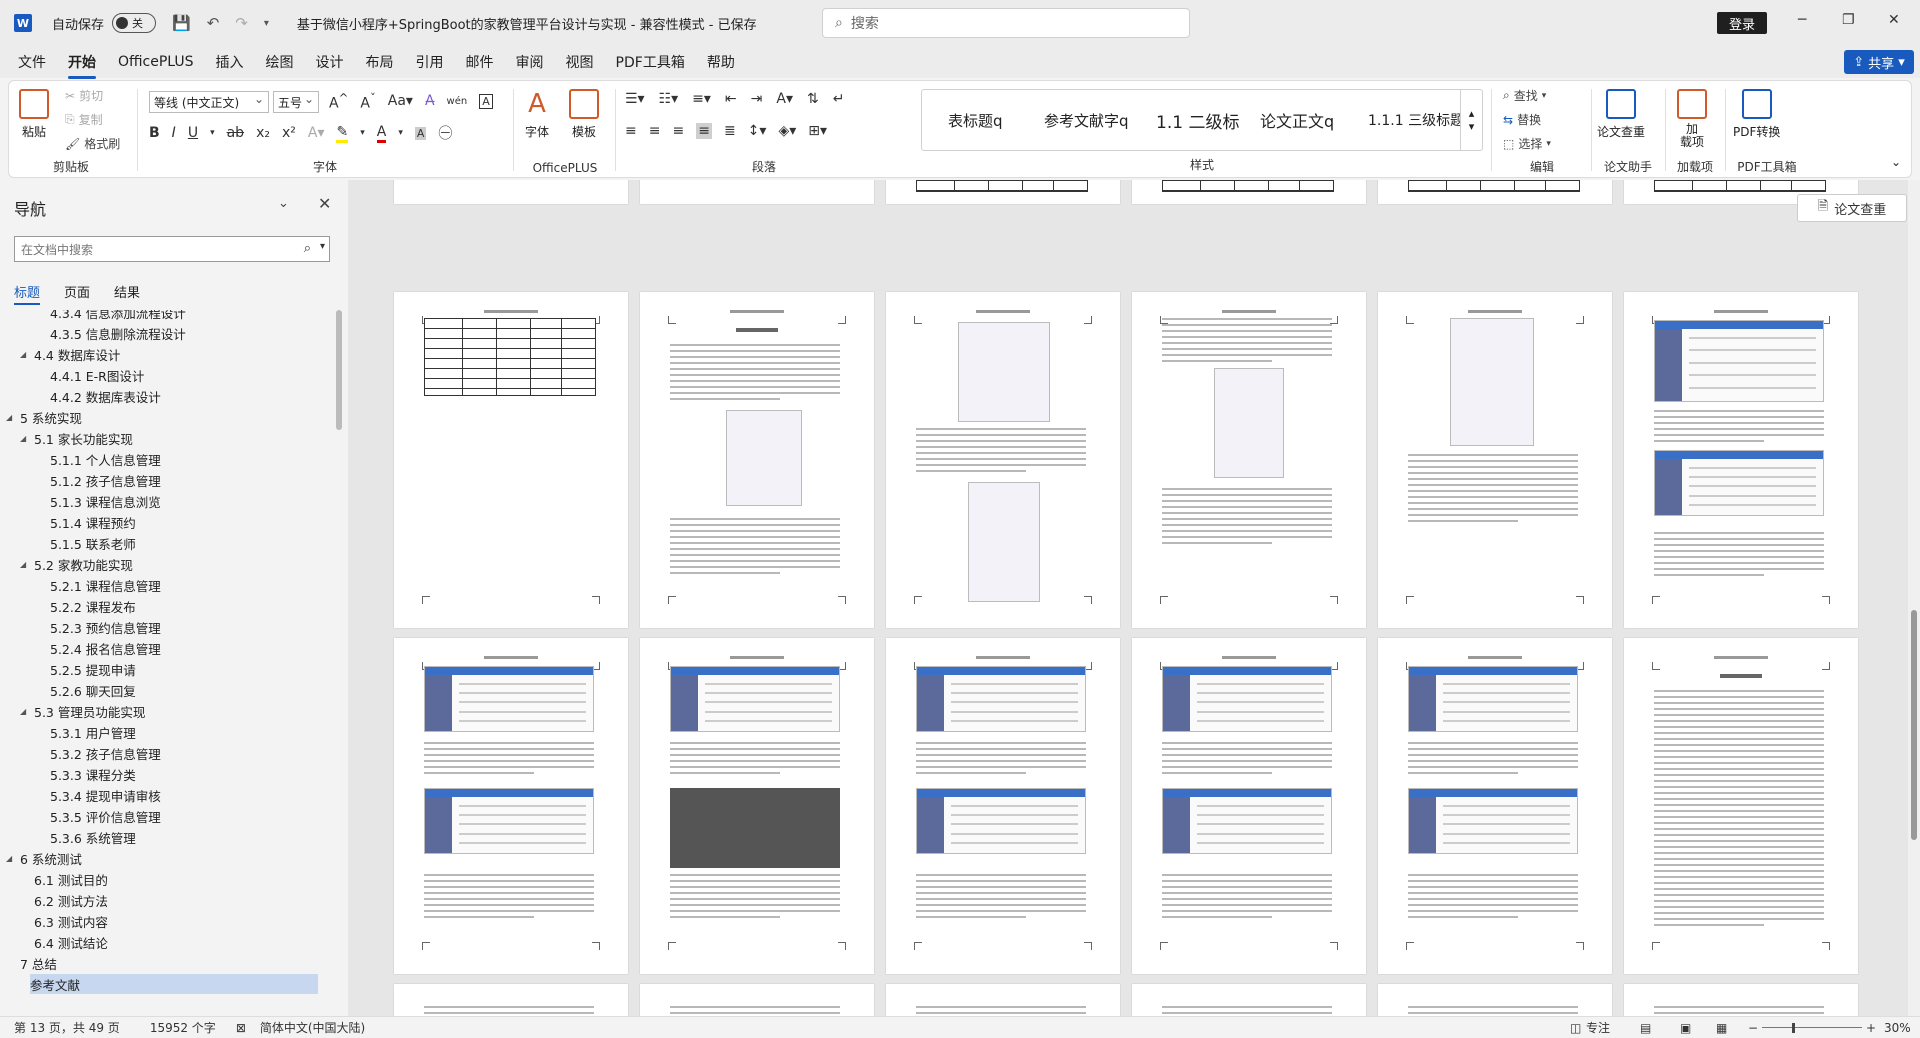 The width and height of the screenshot is (1920, 1038). What do you see at coordinates (307, 248) in the screenshot?
I see `search-icon: ⌕` at bounding box center [307, 248].